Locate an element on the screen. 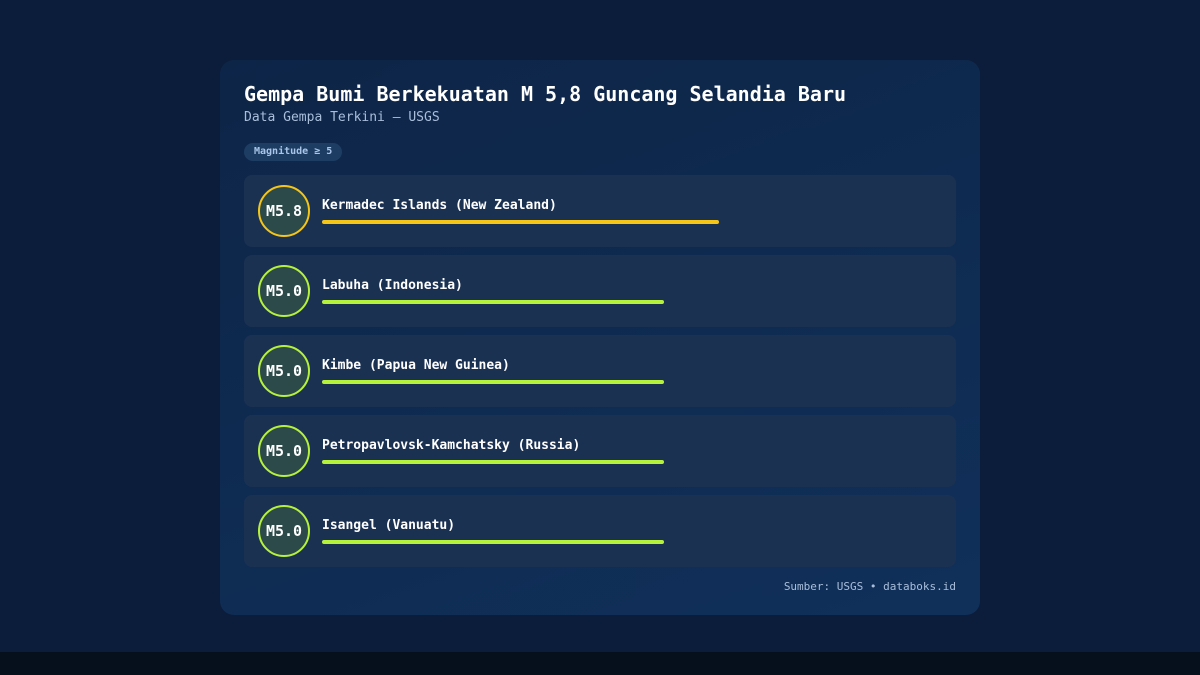  quake-row: M5.0 Isangel (Vanuatu) is located at coordinates (600, 531).